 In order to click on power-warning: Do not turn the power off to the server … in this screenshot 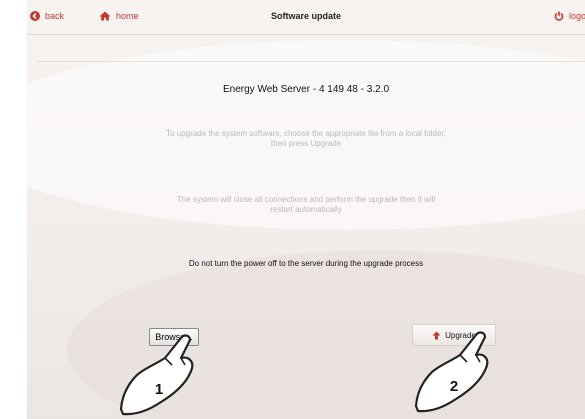, I will do `click(306, 263)`.